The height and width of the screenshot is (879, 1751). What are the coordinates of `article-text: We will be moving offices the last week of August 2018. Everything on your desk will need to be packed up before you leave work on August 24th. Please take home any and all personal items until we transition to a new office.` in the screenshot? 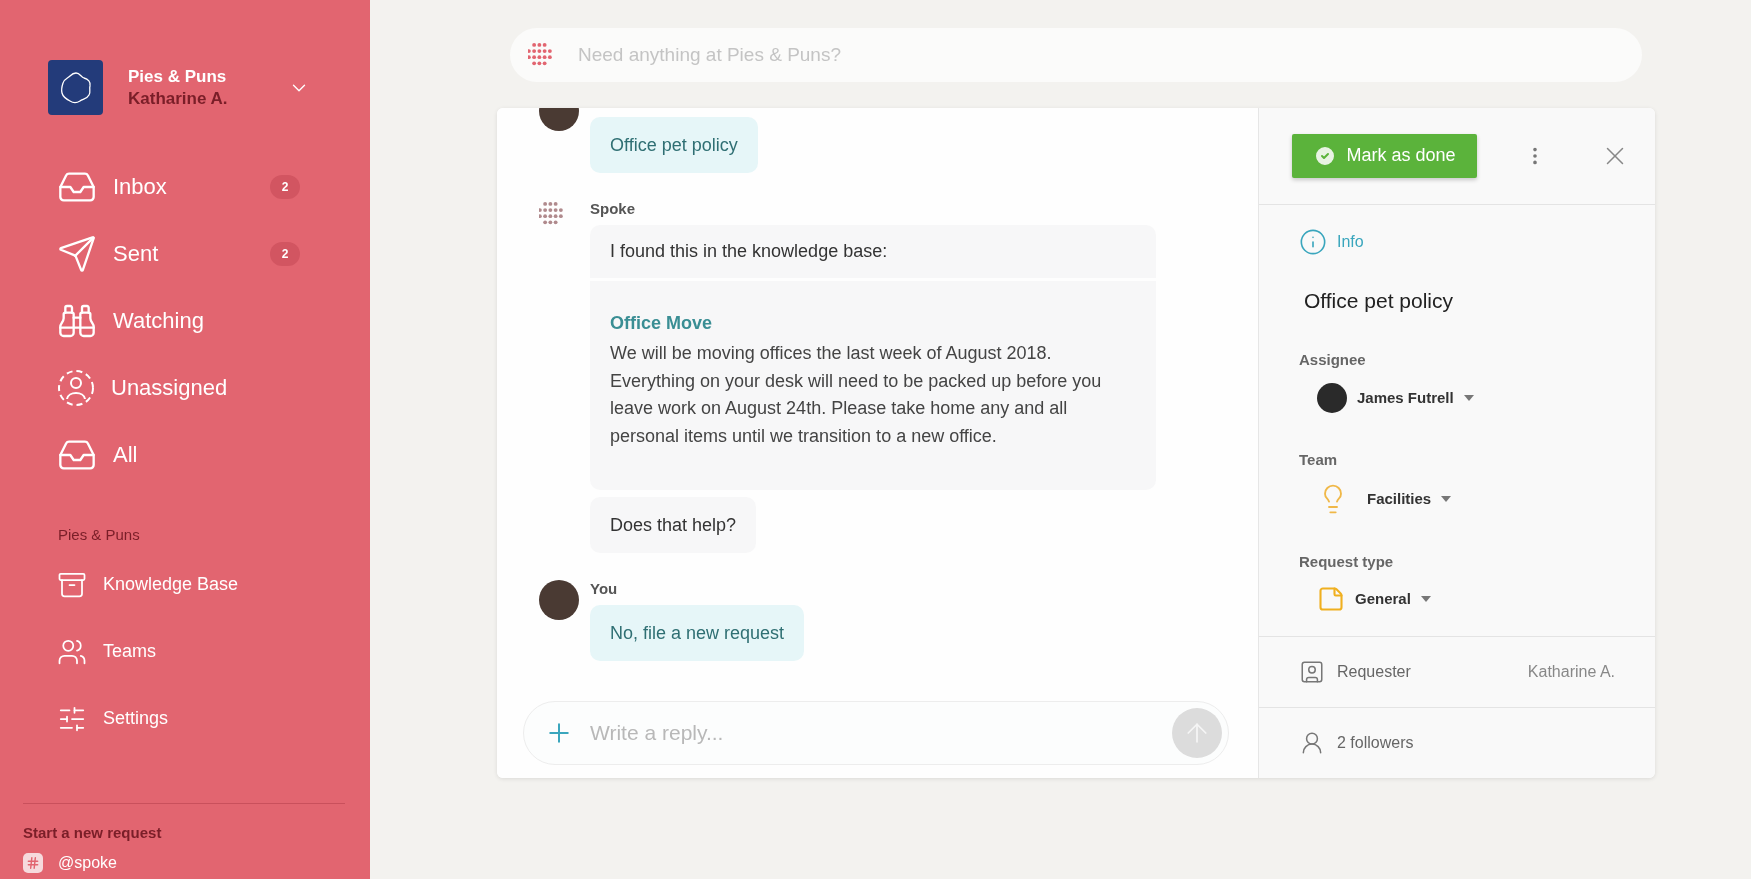 It's located at (856, 395).